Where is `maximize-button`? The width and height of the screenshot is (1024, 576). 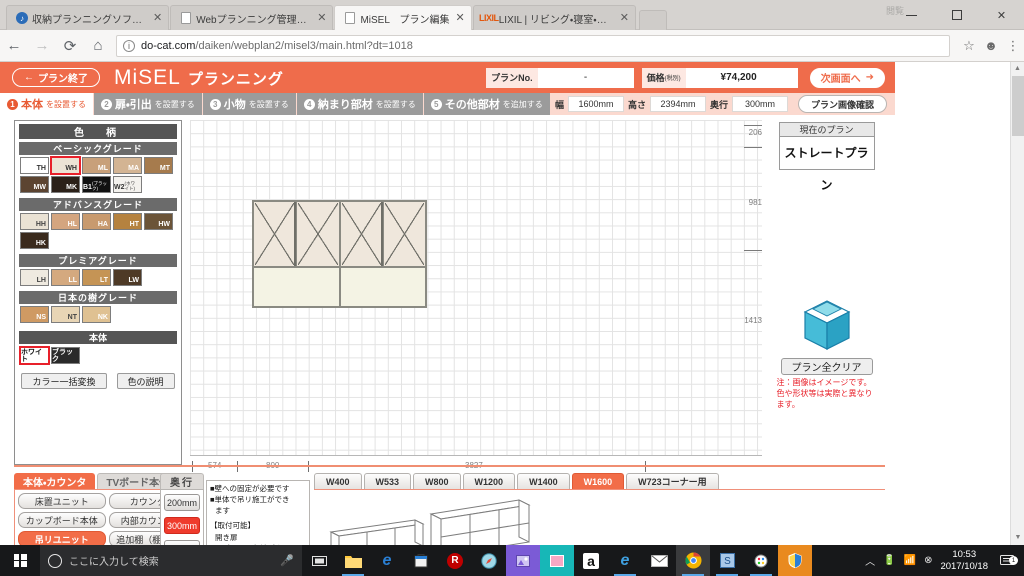
maximize-button is located at coordinates (956, 15).